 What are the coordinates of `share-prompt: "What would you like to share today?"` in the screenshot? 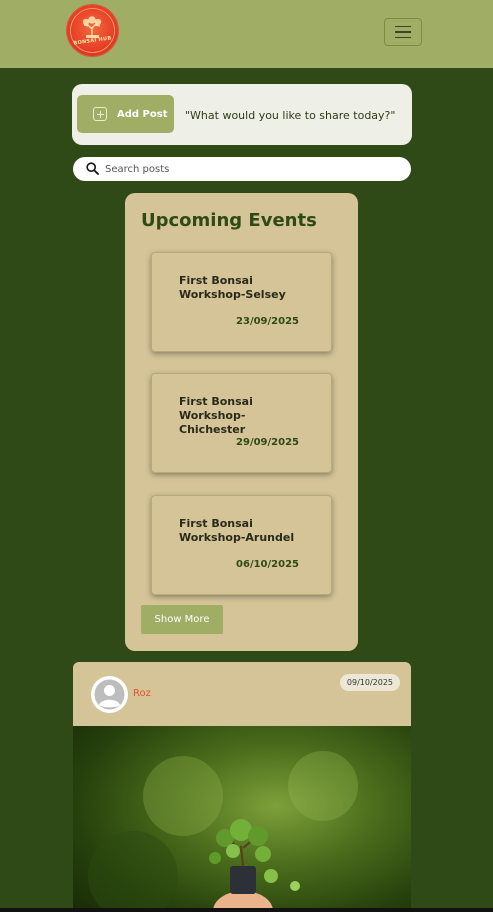 It's located at (290, 115).